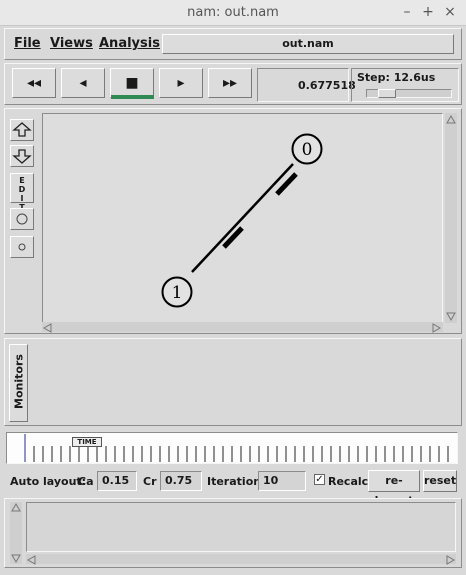  Describe the element at coordinates (241, 527) in the screenshot. I see `bottom-annotation-area` at that location.